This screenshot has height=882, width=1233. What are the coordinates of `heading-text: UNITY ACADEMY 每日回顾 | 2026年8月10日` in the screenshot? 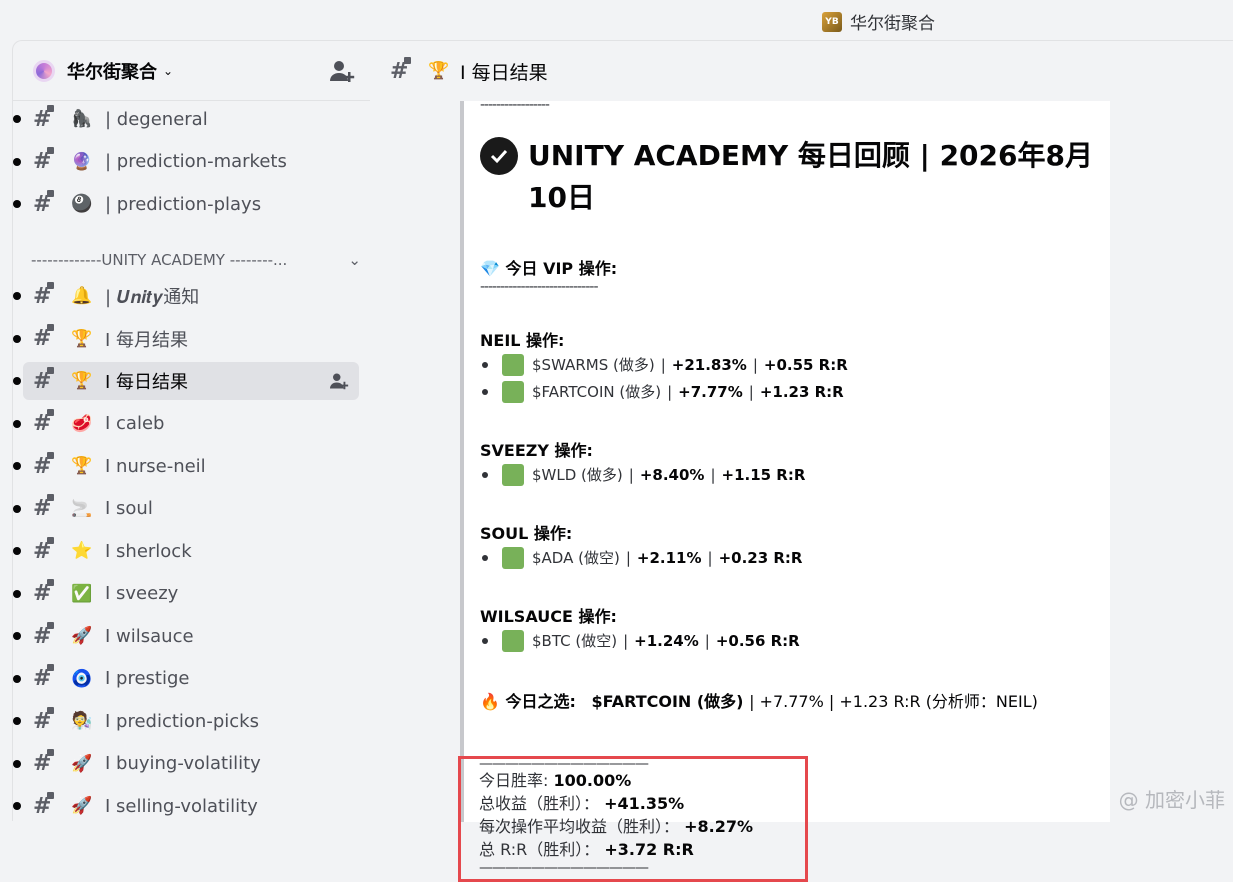 It's located at (810, 176).